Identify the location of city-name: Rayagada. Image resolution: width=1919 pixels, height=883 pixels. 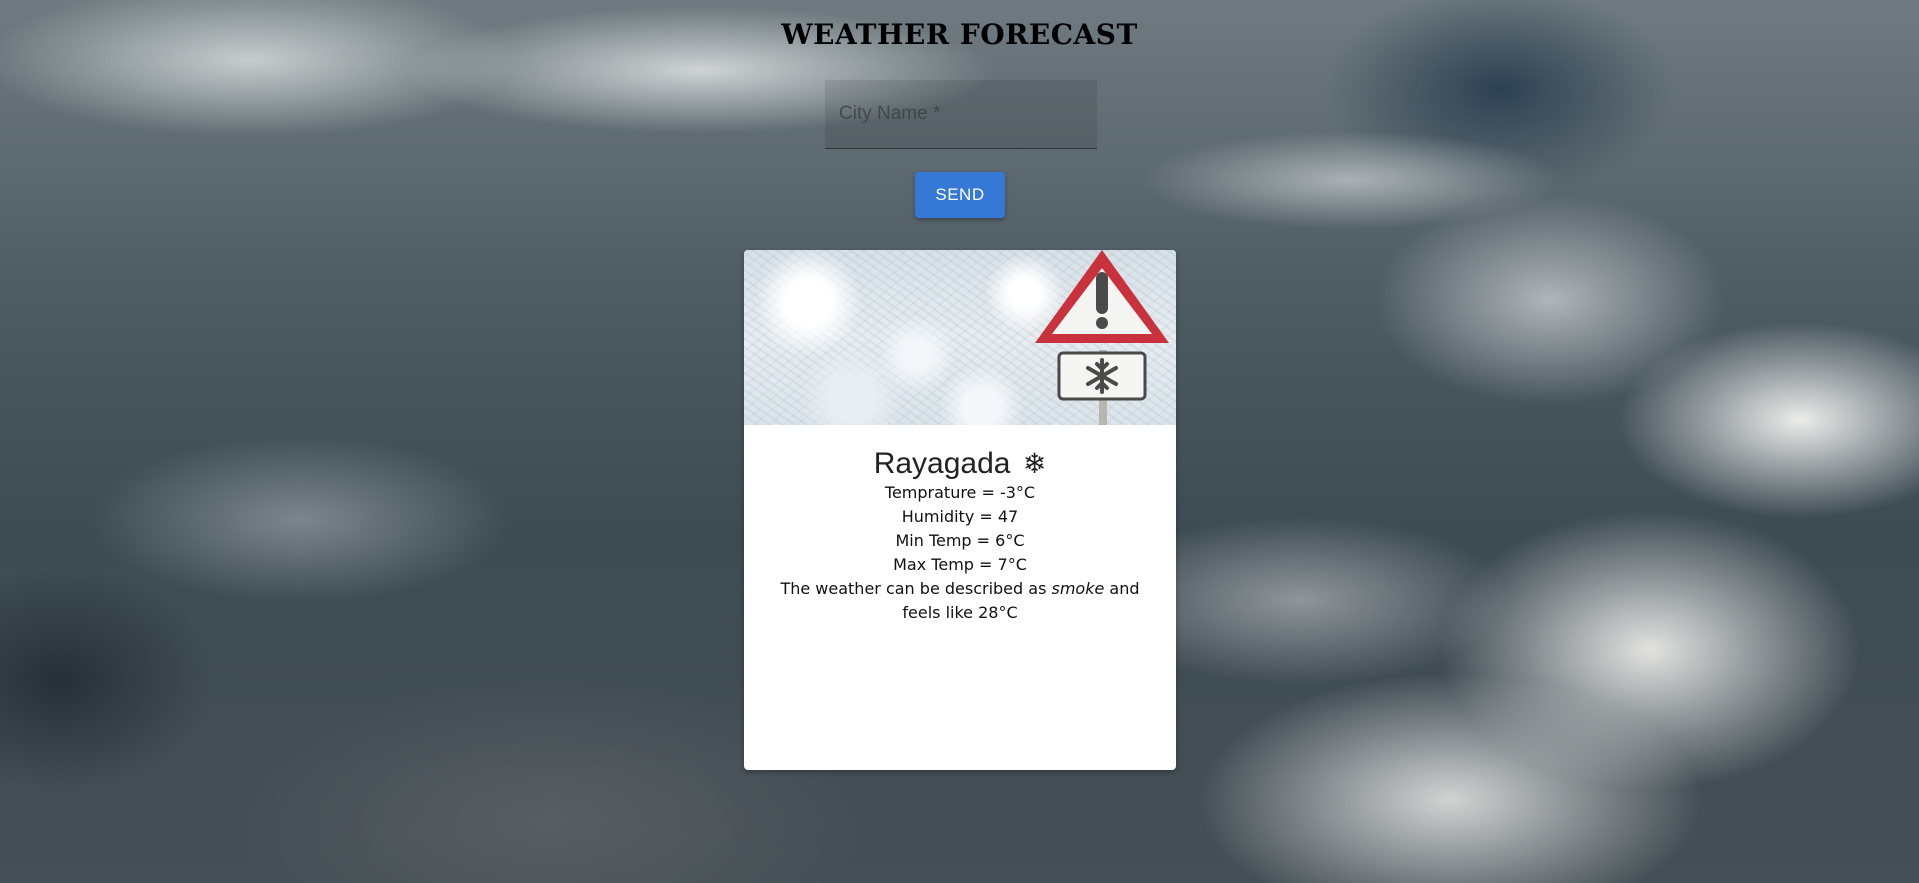
(942, 463).